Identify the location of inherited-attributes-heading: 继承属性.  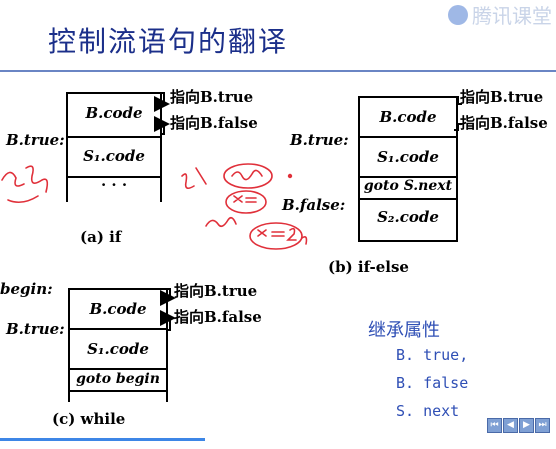
(404, 330).